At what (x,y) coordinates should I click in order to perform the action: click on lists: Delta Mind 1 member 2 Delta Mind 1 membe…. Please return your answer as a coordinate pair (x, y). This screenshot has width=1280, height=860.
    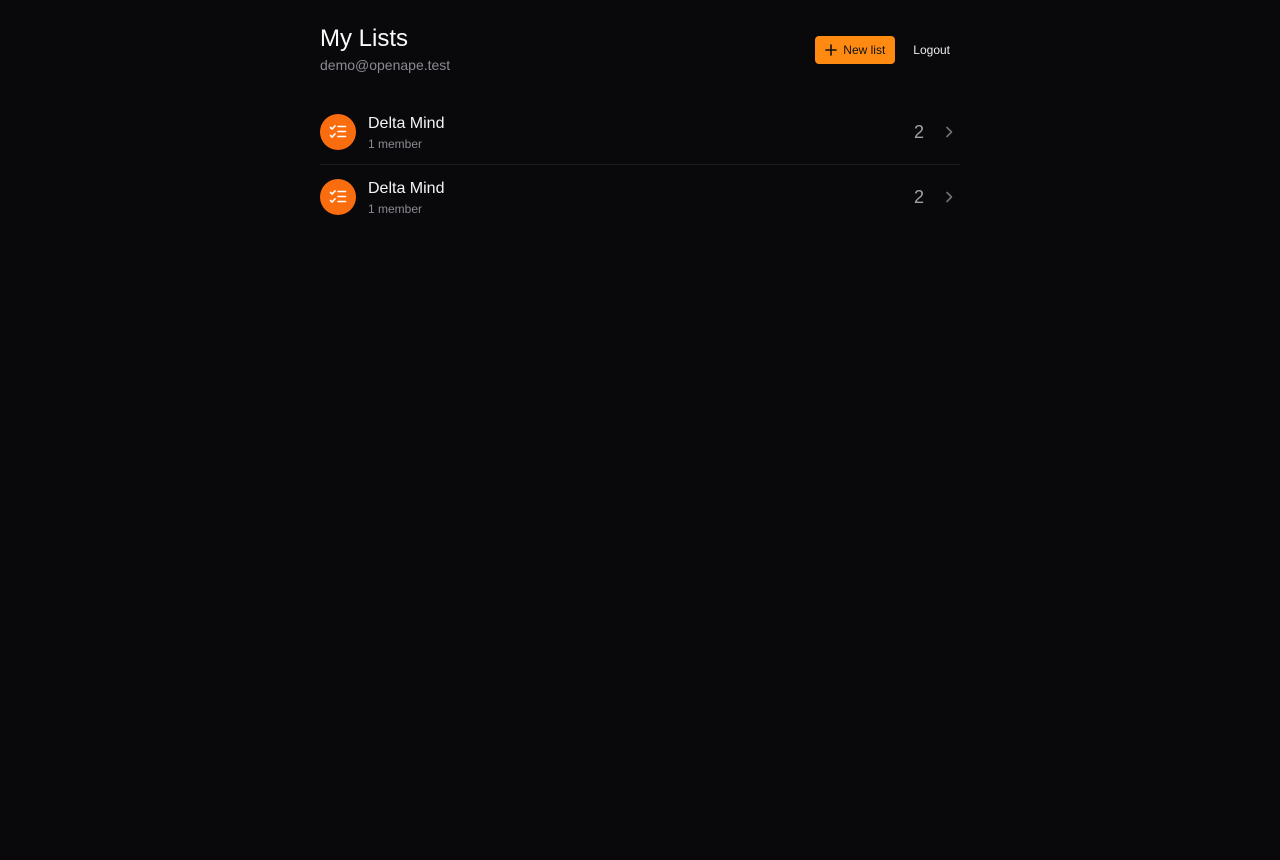
    Looking at the image, I should click on (640, 164).